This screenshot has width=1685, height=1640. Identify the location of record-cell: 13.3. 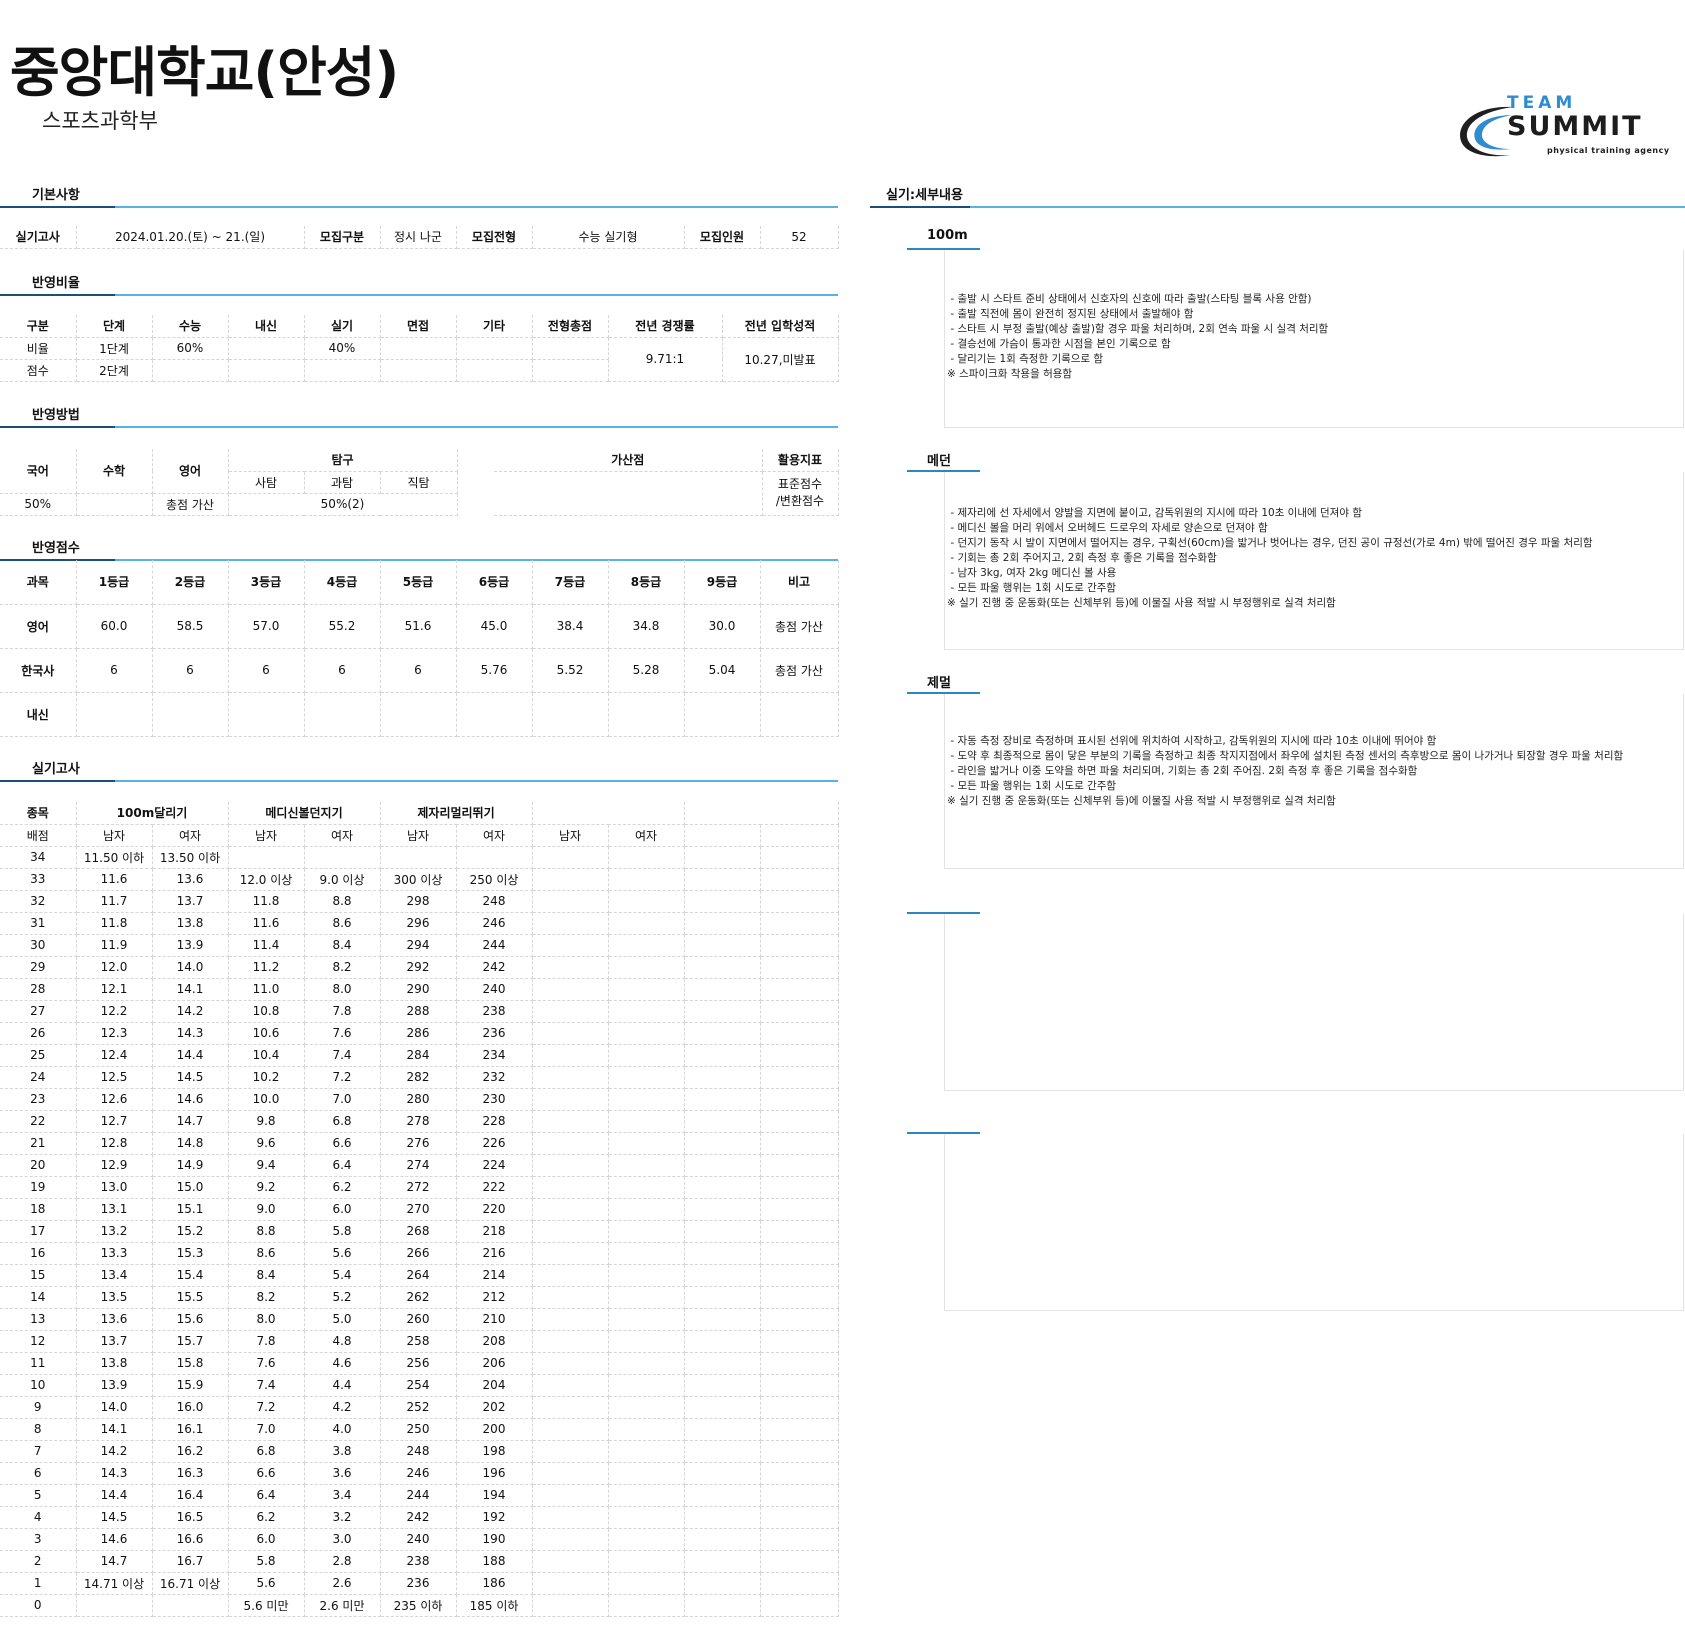
(114, 1253).